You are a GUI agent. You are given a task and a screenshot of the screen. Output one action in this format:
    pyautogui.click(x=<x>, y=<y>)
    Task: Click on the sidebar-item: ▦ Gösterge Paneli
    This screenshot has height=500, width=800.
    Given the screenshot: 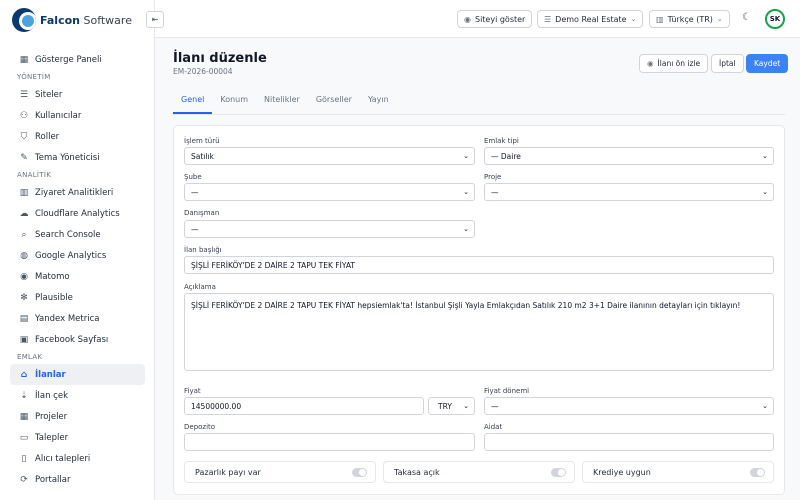 What is the action you would take?
    pyautogui.click(x=72, y=59)
    